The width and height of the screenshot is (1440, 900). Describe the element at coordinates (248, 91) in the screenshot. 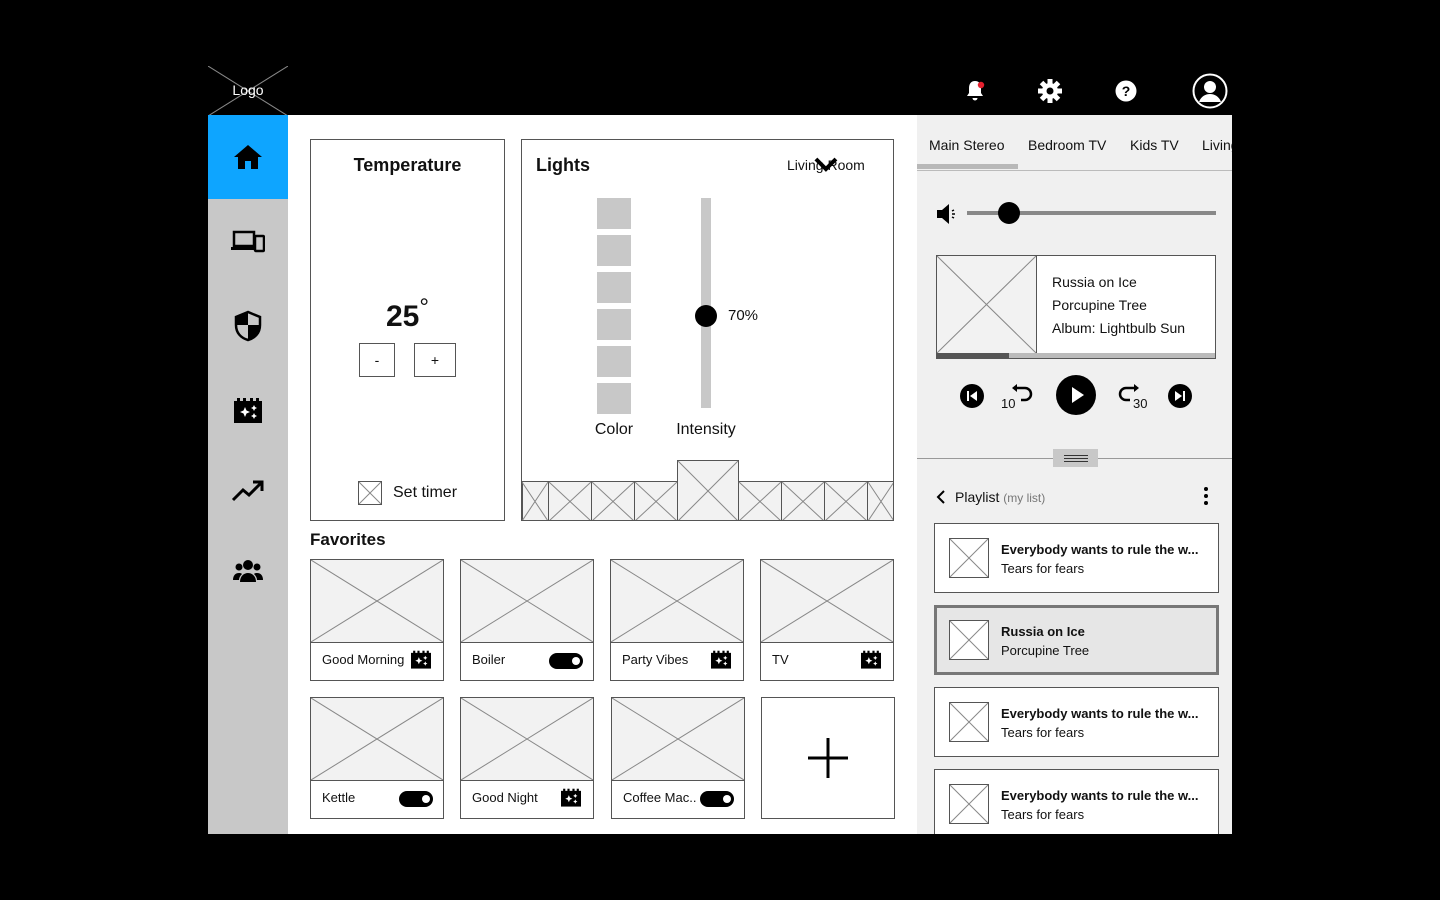

I see `logo: Logo` at that location.